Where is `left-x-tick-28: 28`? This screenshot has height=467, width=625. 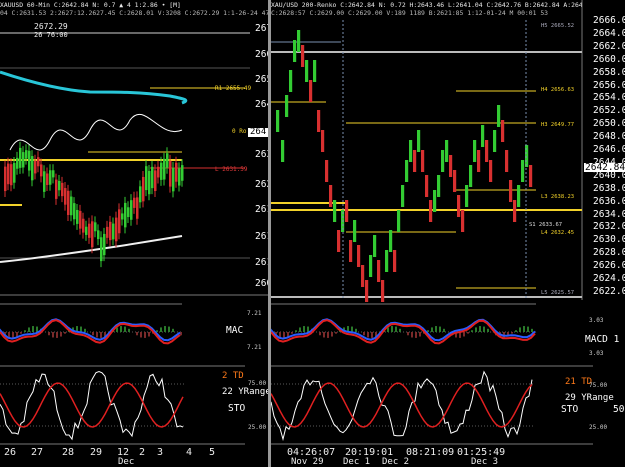 left-x-tick-28: 28 is located at coordinates (68, 452).